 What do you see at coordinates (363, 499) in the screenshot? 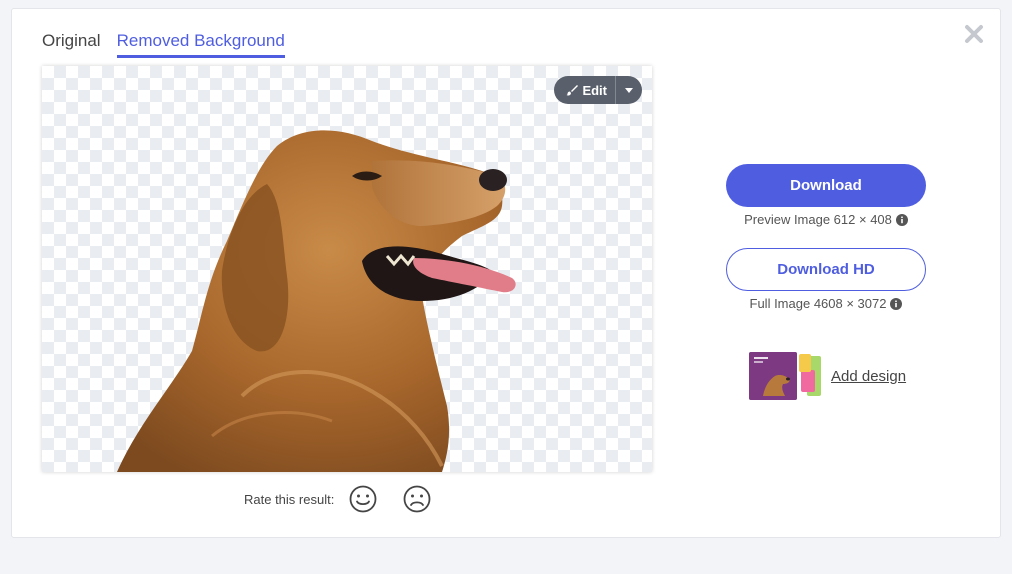
I see `smile-icon` at bounding box center [363, 499].